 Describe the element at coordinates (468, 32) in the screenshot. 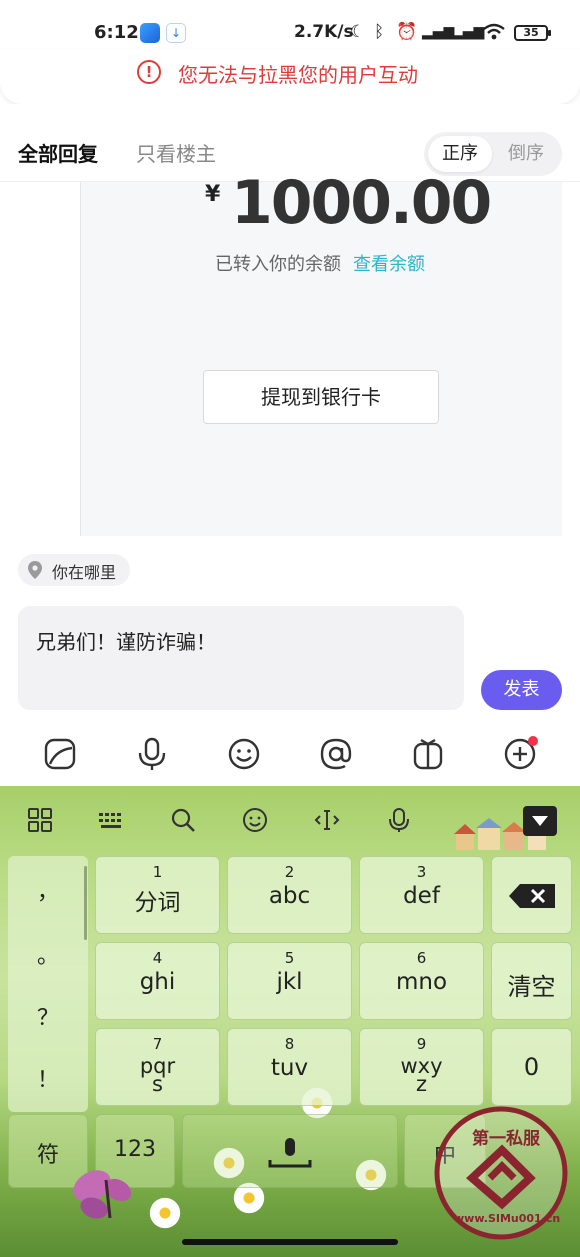

I see `signal-2-icon: ▂▄▆` at that location.